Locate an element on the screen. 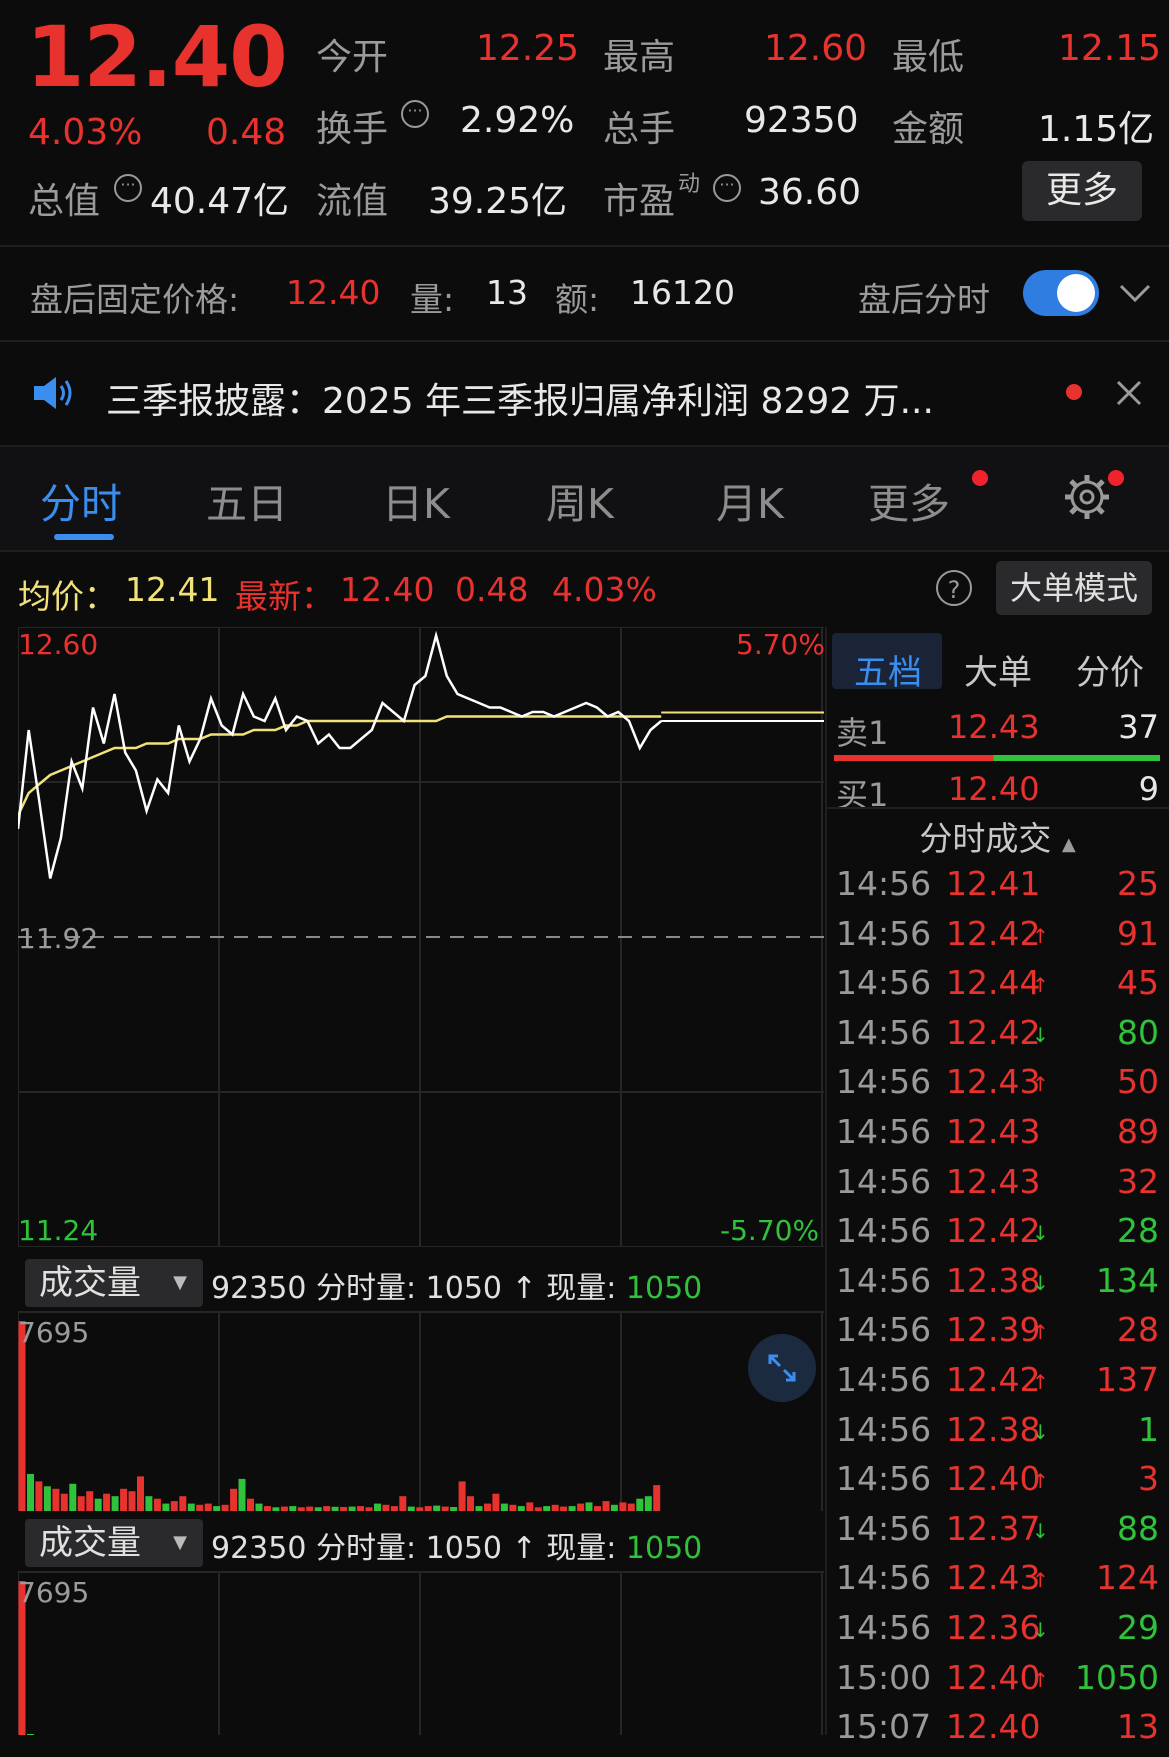 This screenshot has width=1169, height=1757. trade-row: 14:56 12.43 32 is located at coordinates (997, 1187).